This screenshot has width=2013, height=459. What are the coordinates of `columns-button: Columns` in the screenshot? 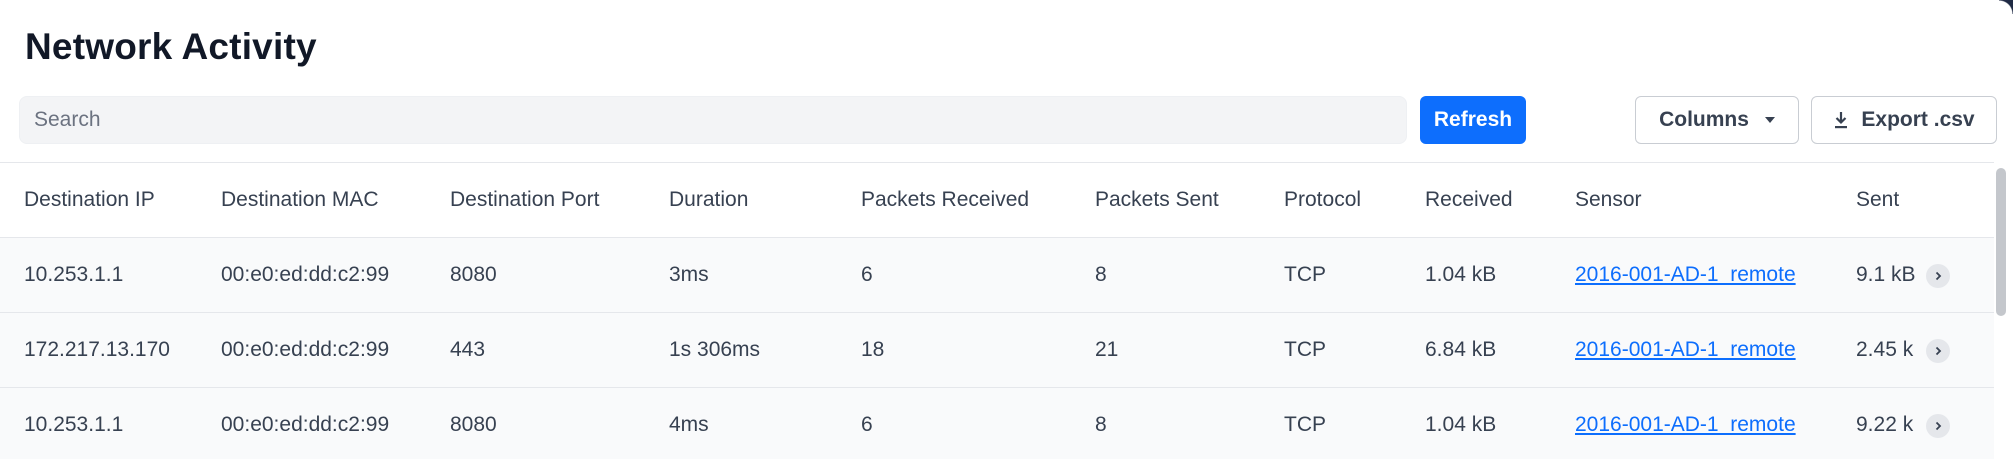 It's located at (1717, 120).